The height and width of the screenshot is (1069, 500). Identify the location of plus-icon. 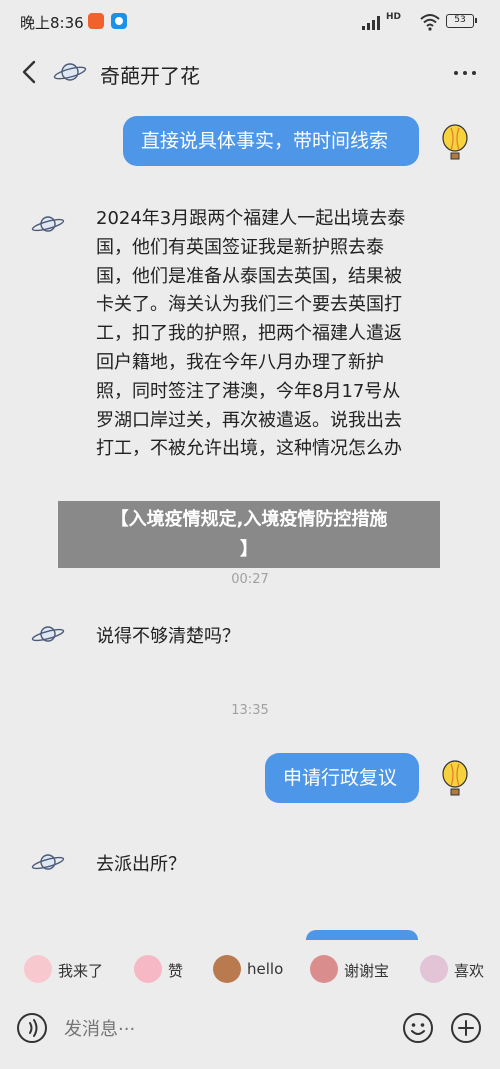
(466, 1028).